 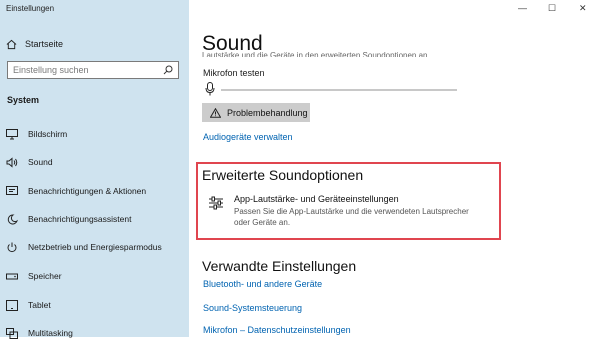 I want to click on home-label: Startseite, so click(x=44, y=44).